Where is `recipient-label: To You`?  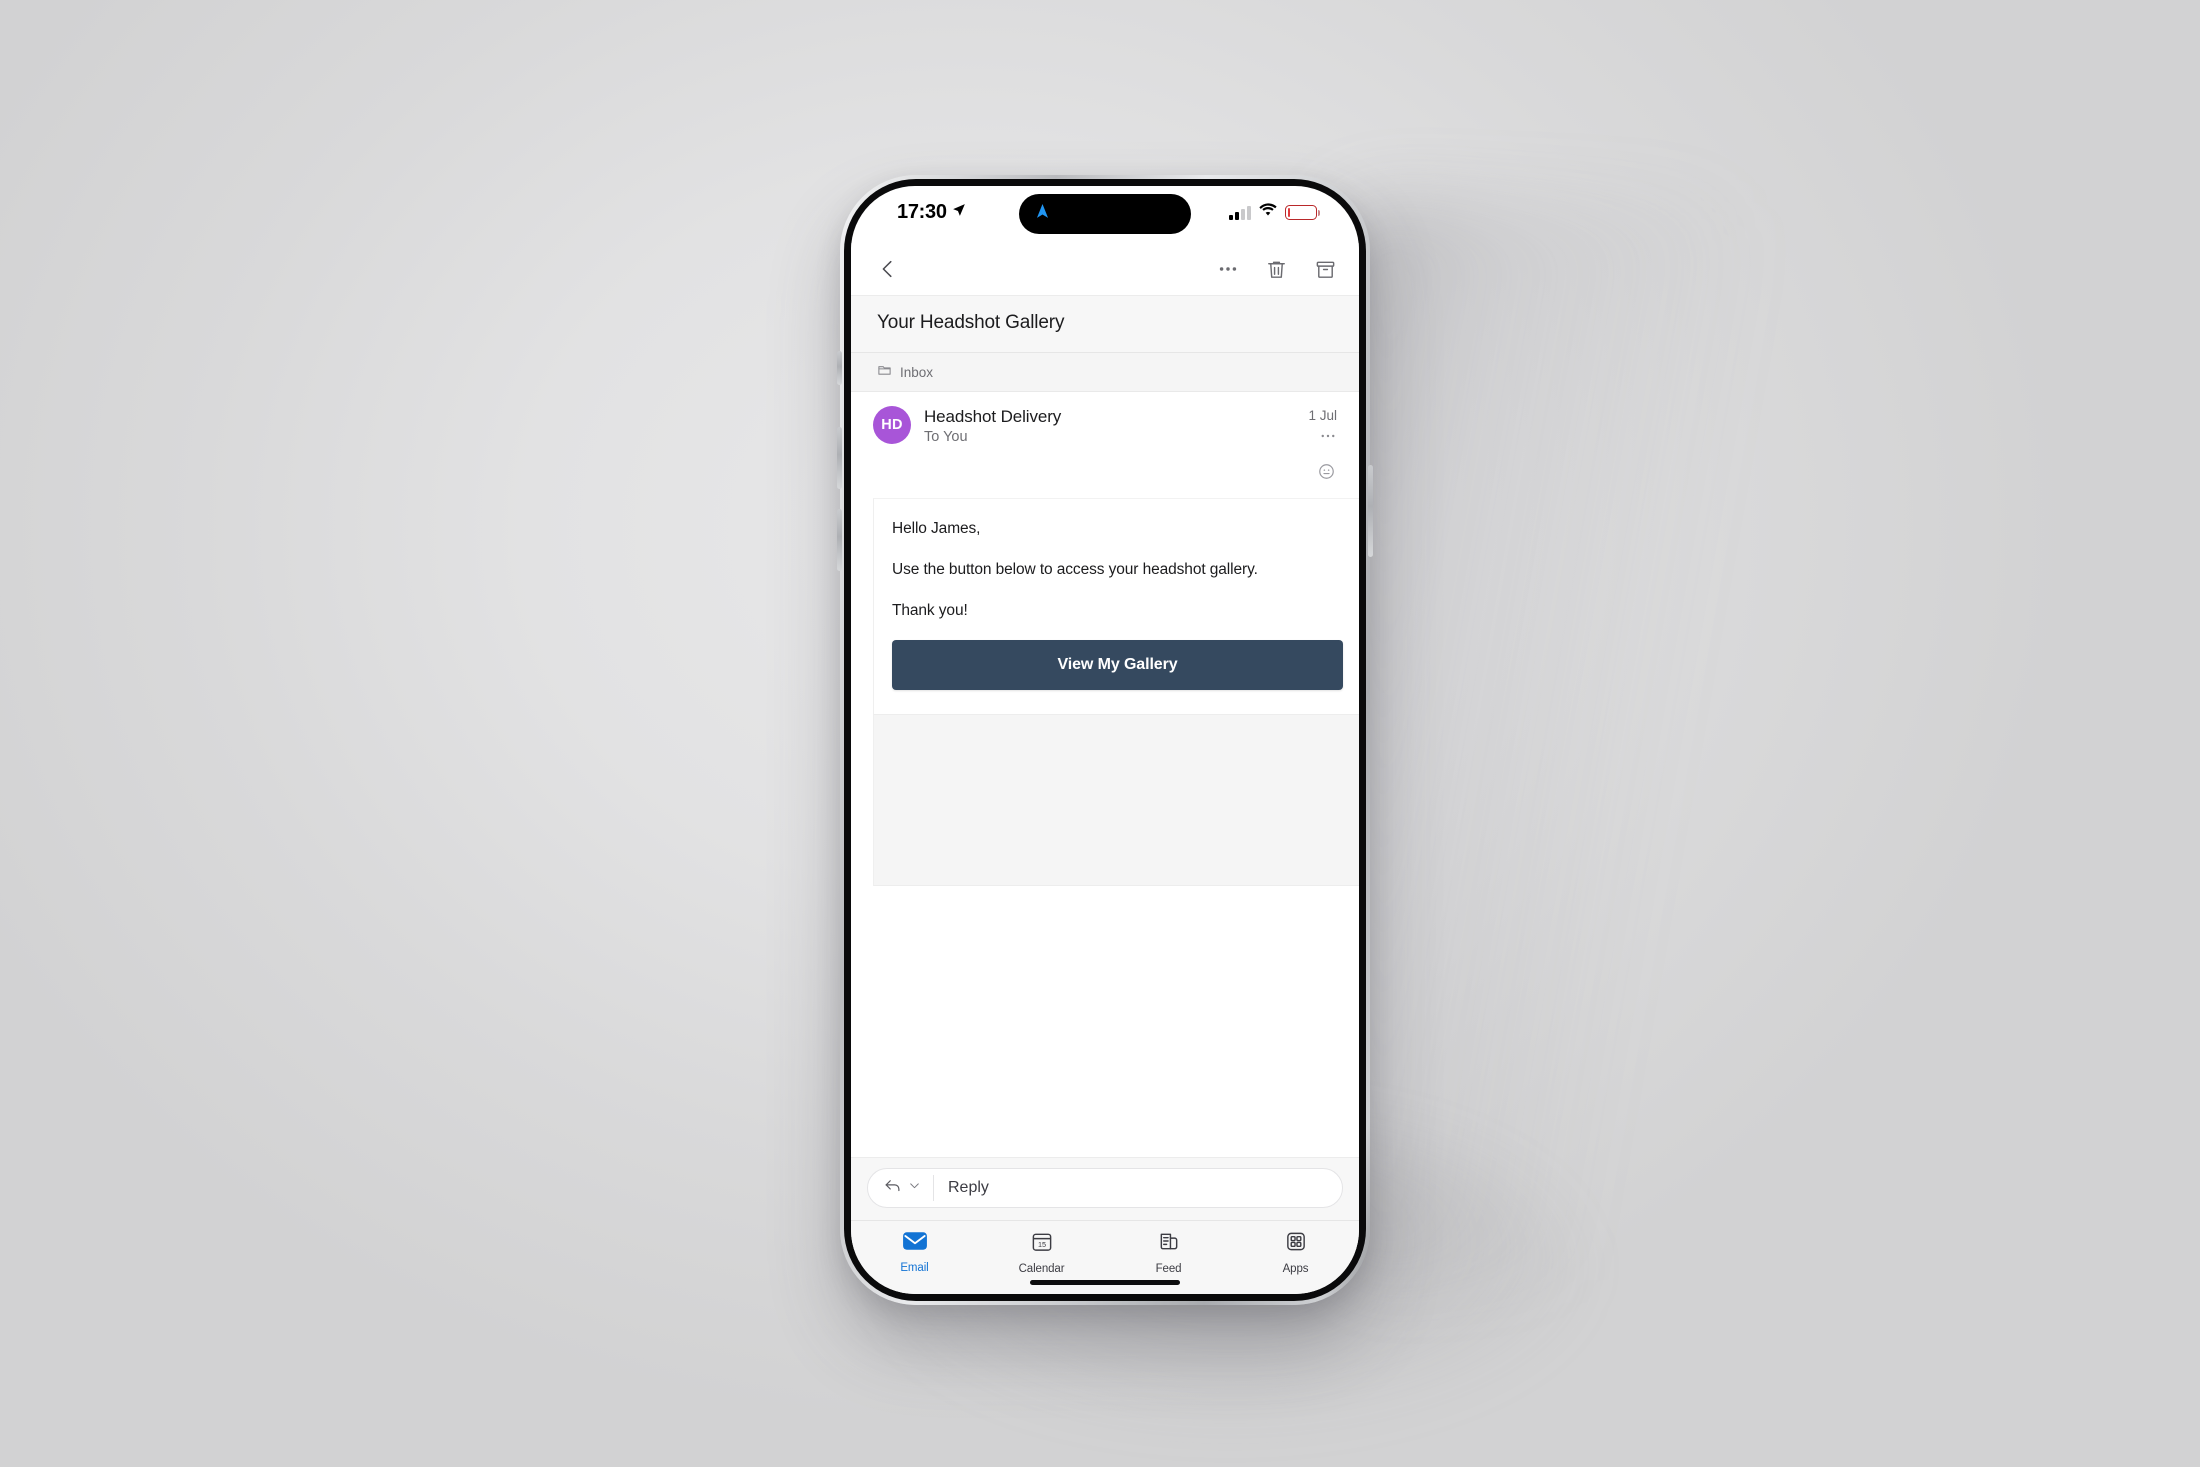 recipient-label: To You is located at coordinates (1116, 437).